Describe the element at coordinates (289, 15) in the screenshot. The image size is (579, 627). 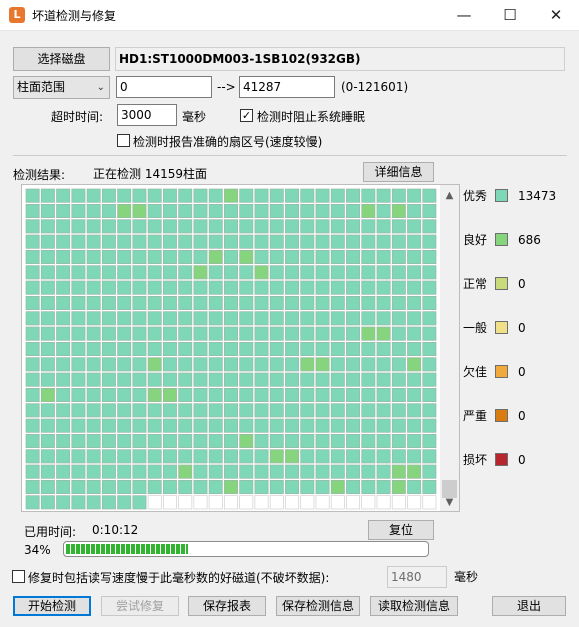
I see `title-bar: L 坏道检测与修复 — ☐ ✕` at that location.